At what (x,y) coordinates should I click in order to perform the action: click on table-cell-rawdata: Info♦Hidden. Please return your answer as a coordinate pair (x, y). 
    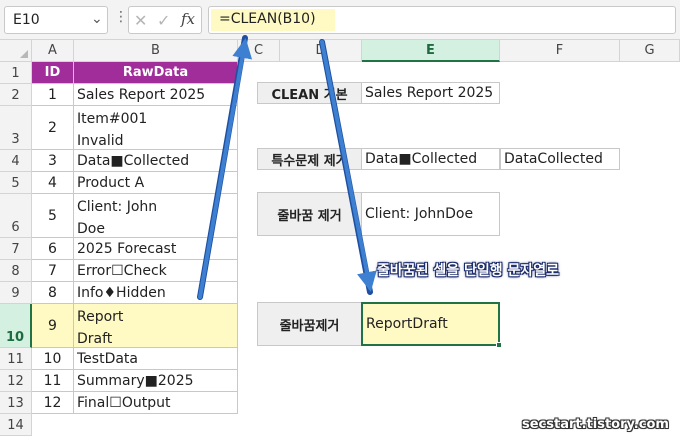
    Looking at the image, I should click on (156, 293).